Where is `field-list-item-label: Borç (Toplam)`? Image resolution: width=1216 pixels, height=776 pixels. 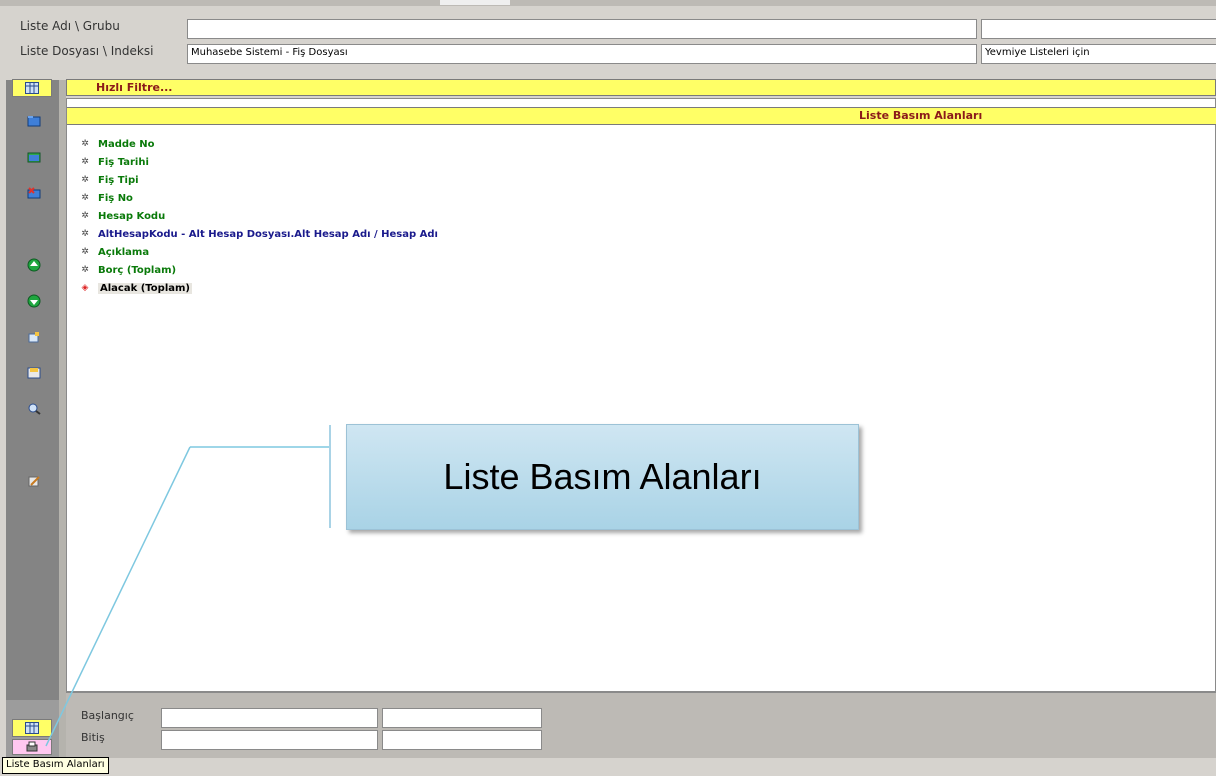 field-list-item-label: Borç (Toplam) is located at coordinates (137, 270).